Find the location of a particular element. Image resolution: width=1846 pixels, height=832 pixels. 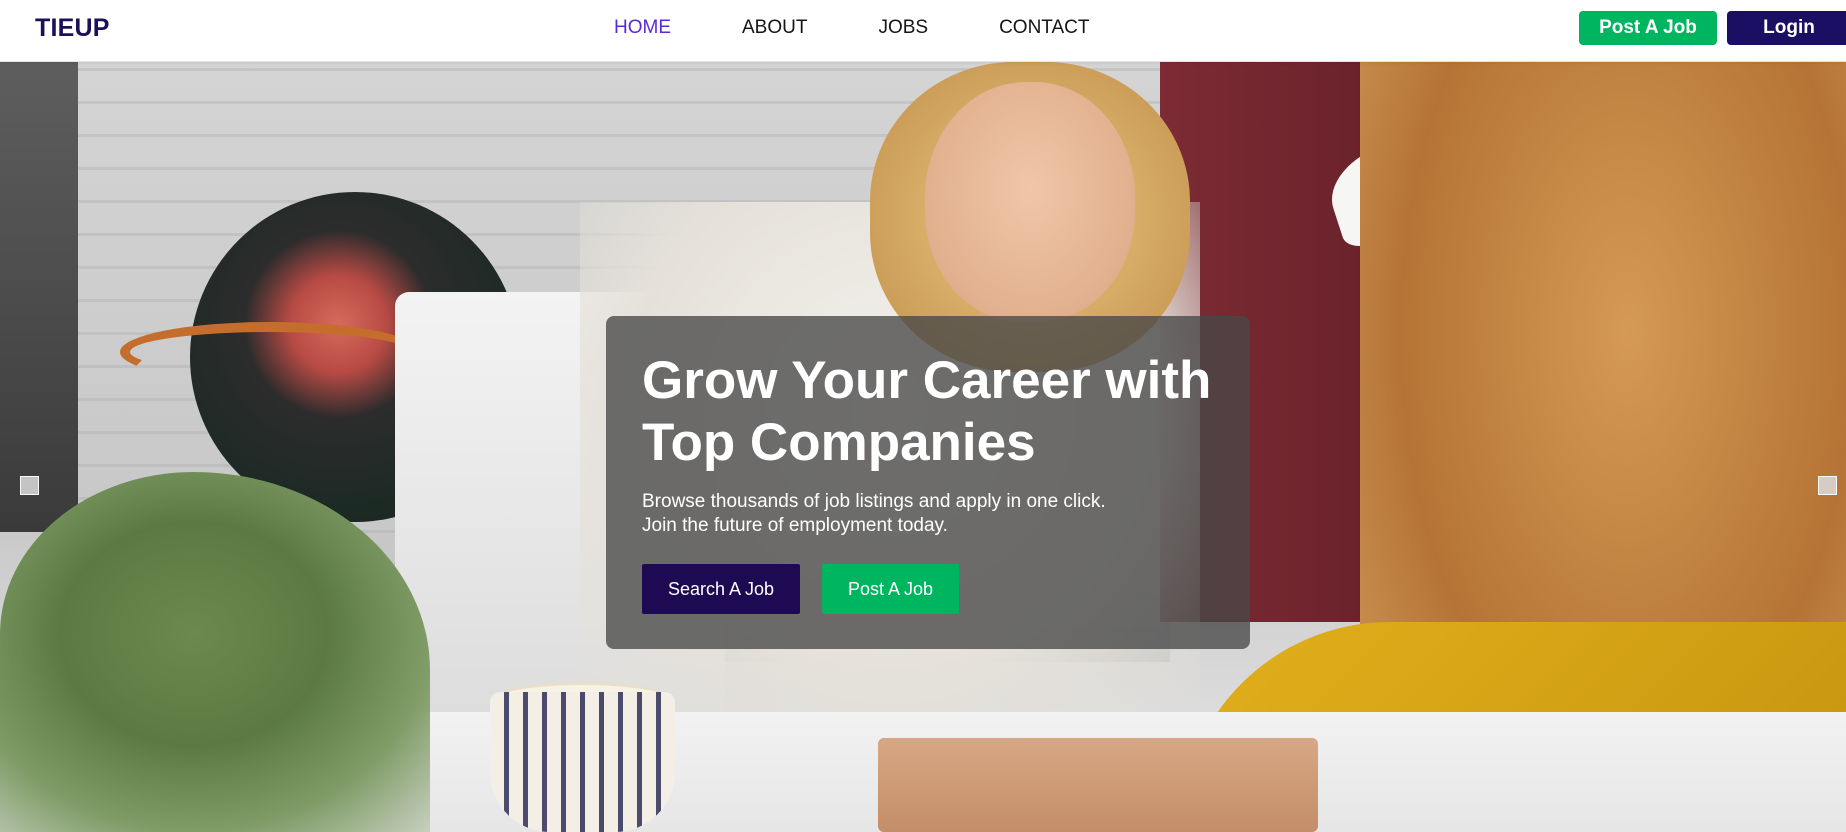

bg-laptop is located at coordinates (1098, 785).